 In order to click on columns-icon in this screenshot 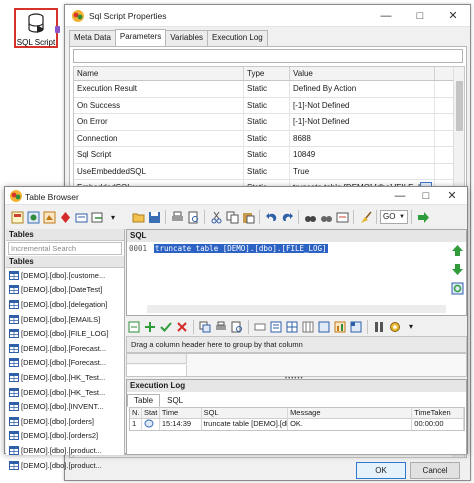, I will do `click(308, 327)`.